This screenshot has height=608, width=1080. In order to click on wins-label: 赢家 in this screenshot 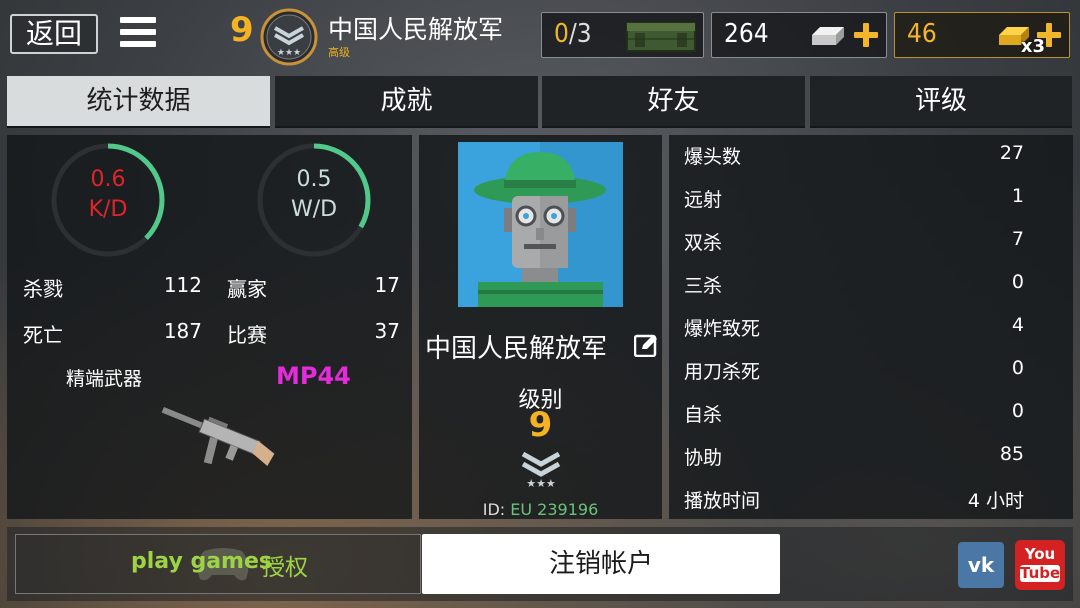, I will do `click(247, 289)`.